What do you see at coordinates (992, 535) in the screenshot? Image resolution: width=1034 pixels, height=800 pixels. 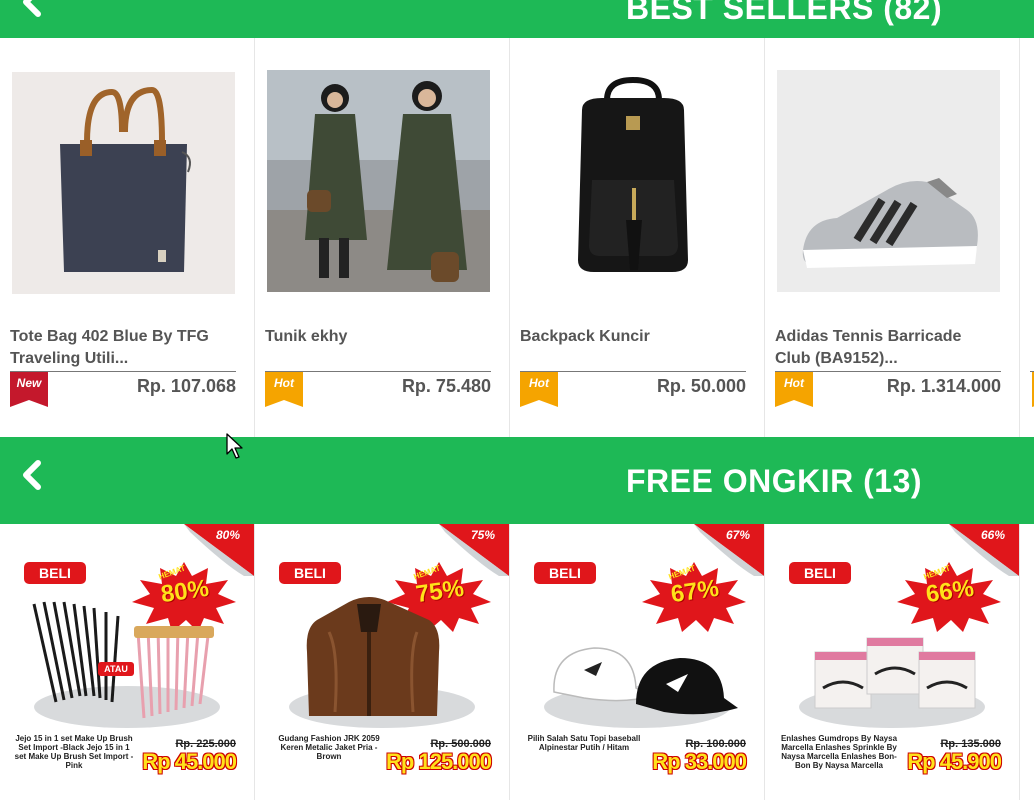 I see `discount-percent: 66%` at bounding box center [992, 535].